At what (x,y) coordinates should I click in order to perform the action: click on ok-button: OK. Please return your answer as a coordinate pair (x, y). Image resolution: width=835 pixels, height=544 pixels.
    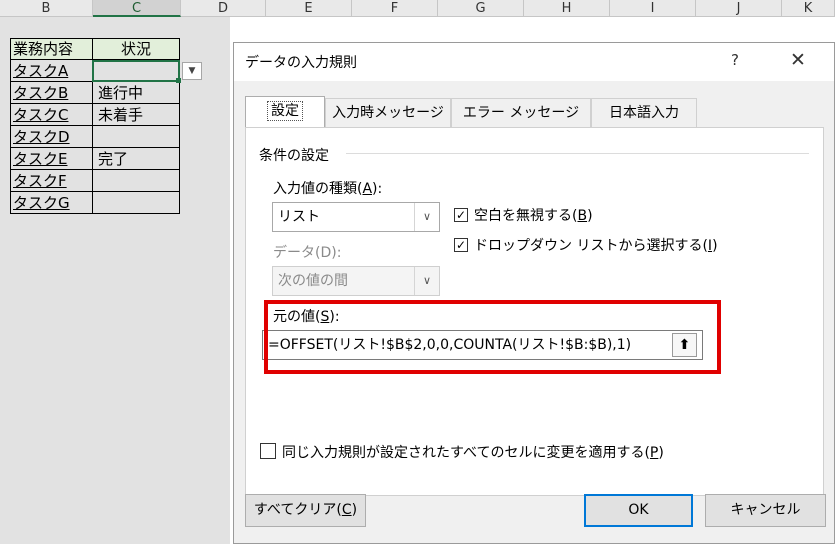
    Looking at the image, I should click on (638, 510).